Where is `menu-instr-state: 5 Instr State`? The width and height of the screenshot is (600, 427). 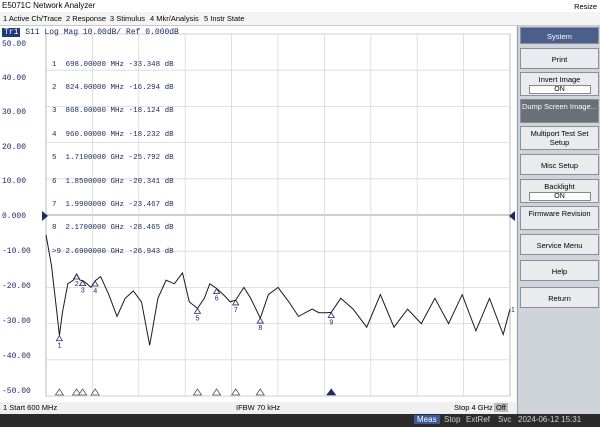
menu-instr-state: 5 Instr State is located at coordinates (224, 18).